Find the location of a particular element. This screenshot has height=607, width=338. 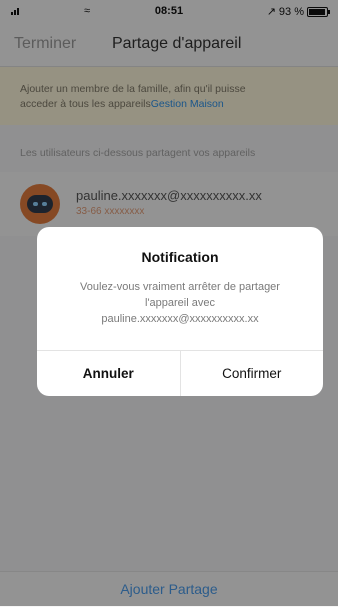

alert-title: Notification is located at coordinates (180, 257).